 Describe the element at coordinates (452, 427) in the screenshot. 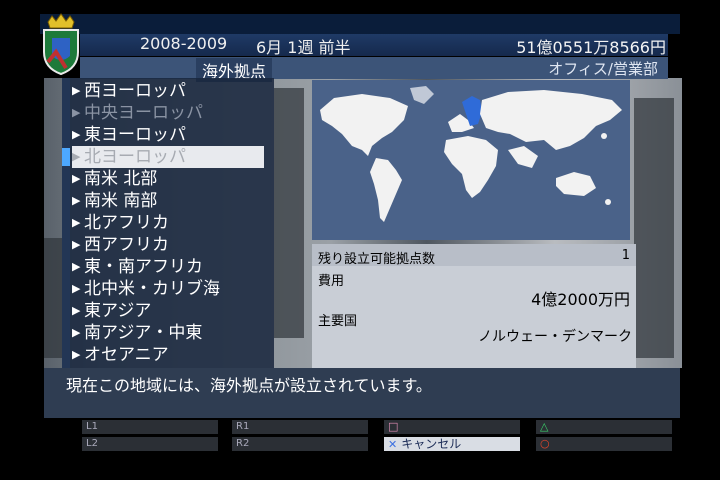

I see `square-button: □` at that location.